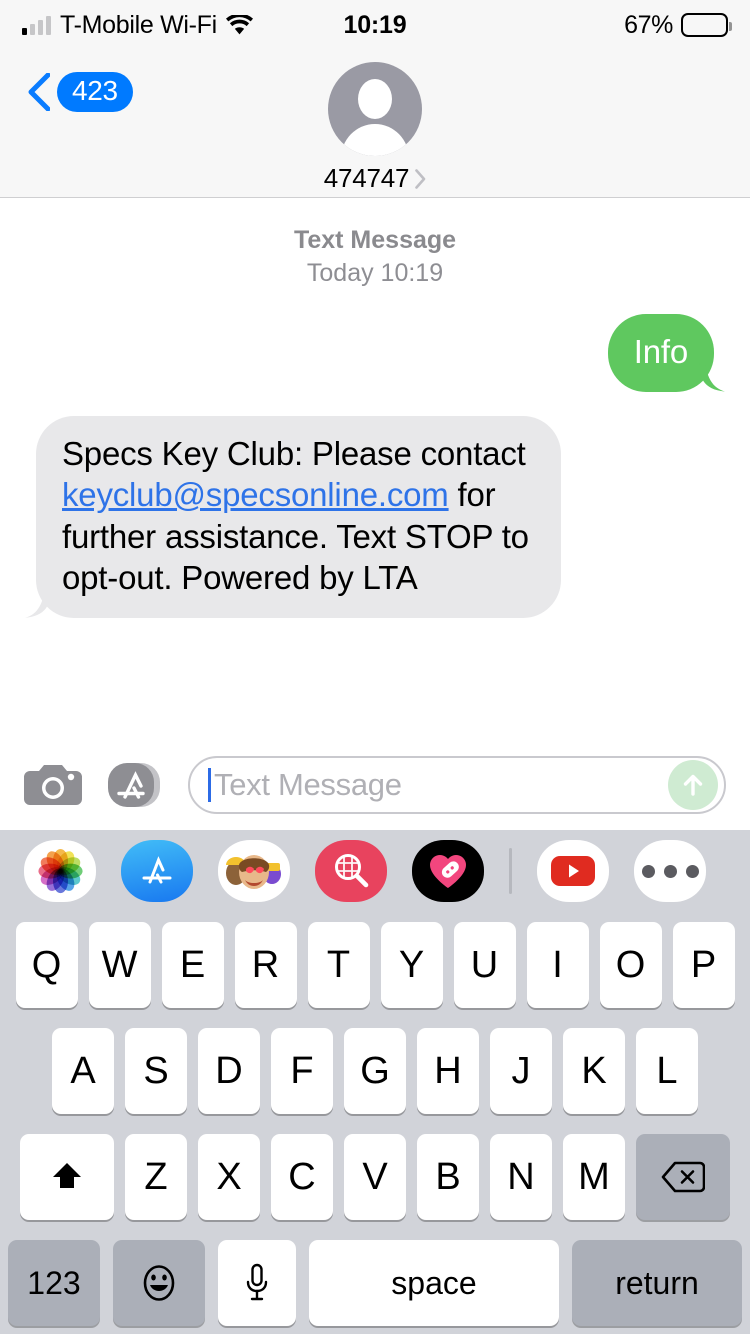 This screenshot has width=750, height=1334. I want to click on key-v: V, so click(375, 1177).